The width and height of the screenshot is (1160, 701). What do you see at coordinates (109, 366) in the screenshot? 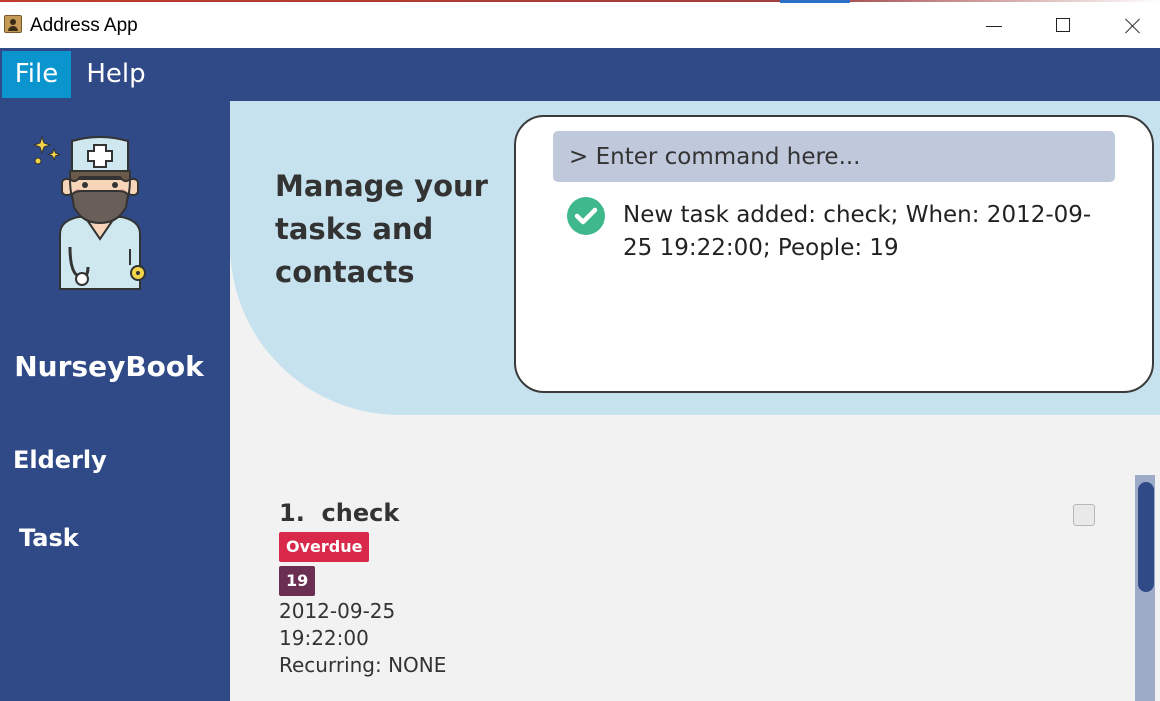
I see `app-brand: NurseyBook` at bounding box center [109, 366].